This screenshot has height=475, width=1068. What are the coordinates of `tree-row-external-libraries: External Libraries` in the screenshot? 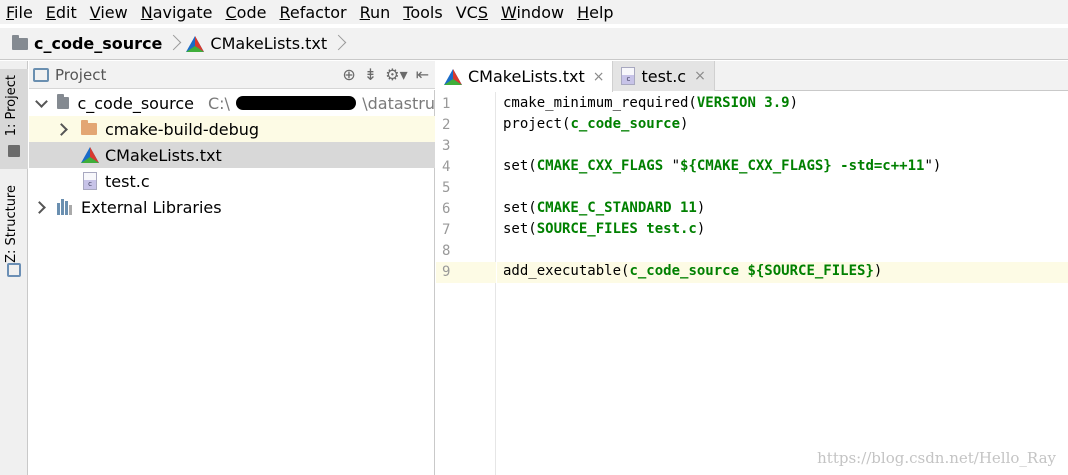 It's located at (232, 207).